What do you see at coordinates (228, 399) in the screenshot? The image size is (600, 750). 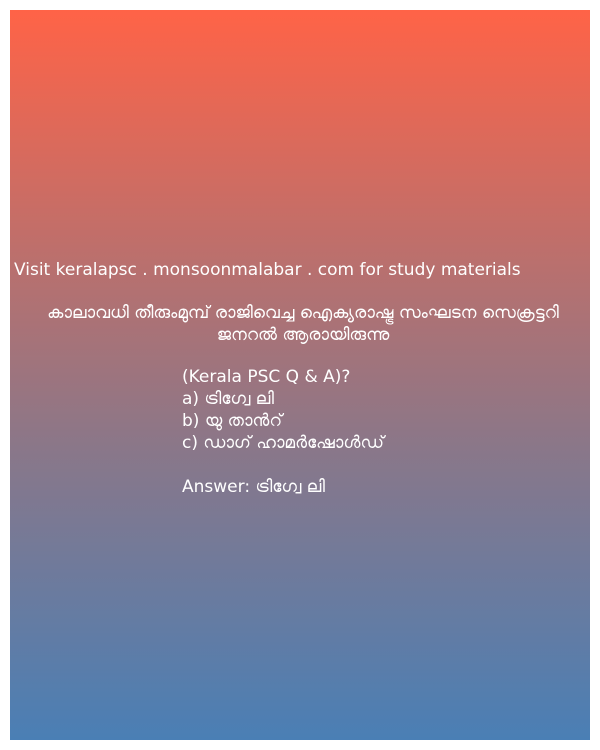 I see `option-a: a) ട്രിഗ്വേ ലി` at bounding box center [228, 399].